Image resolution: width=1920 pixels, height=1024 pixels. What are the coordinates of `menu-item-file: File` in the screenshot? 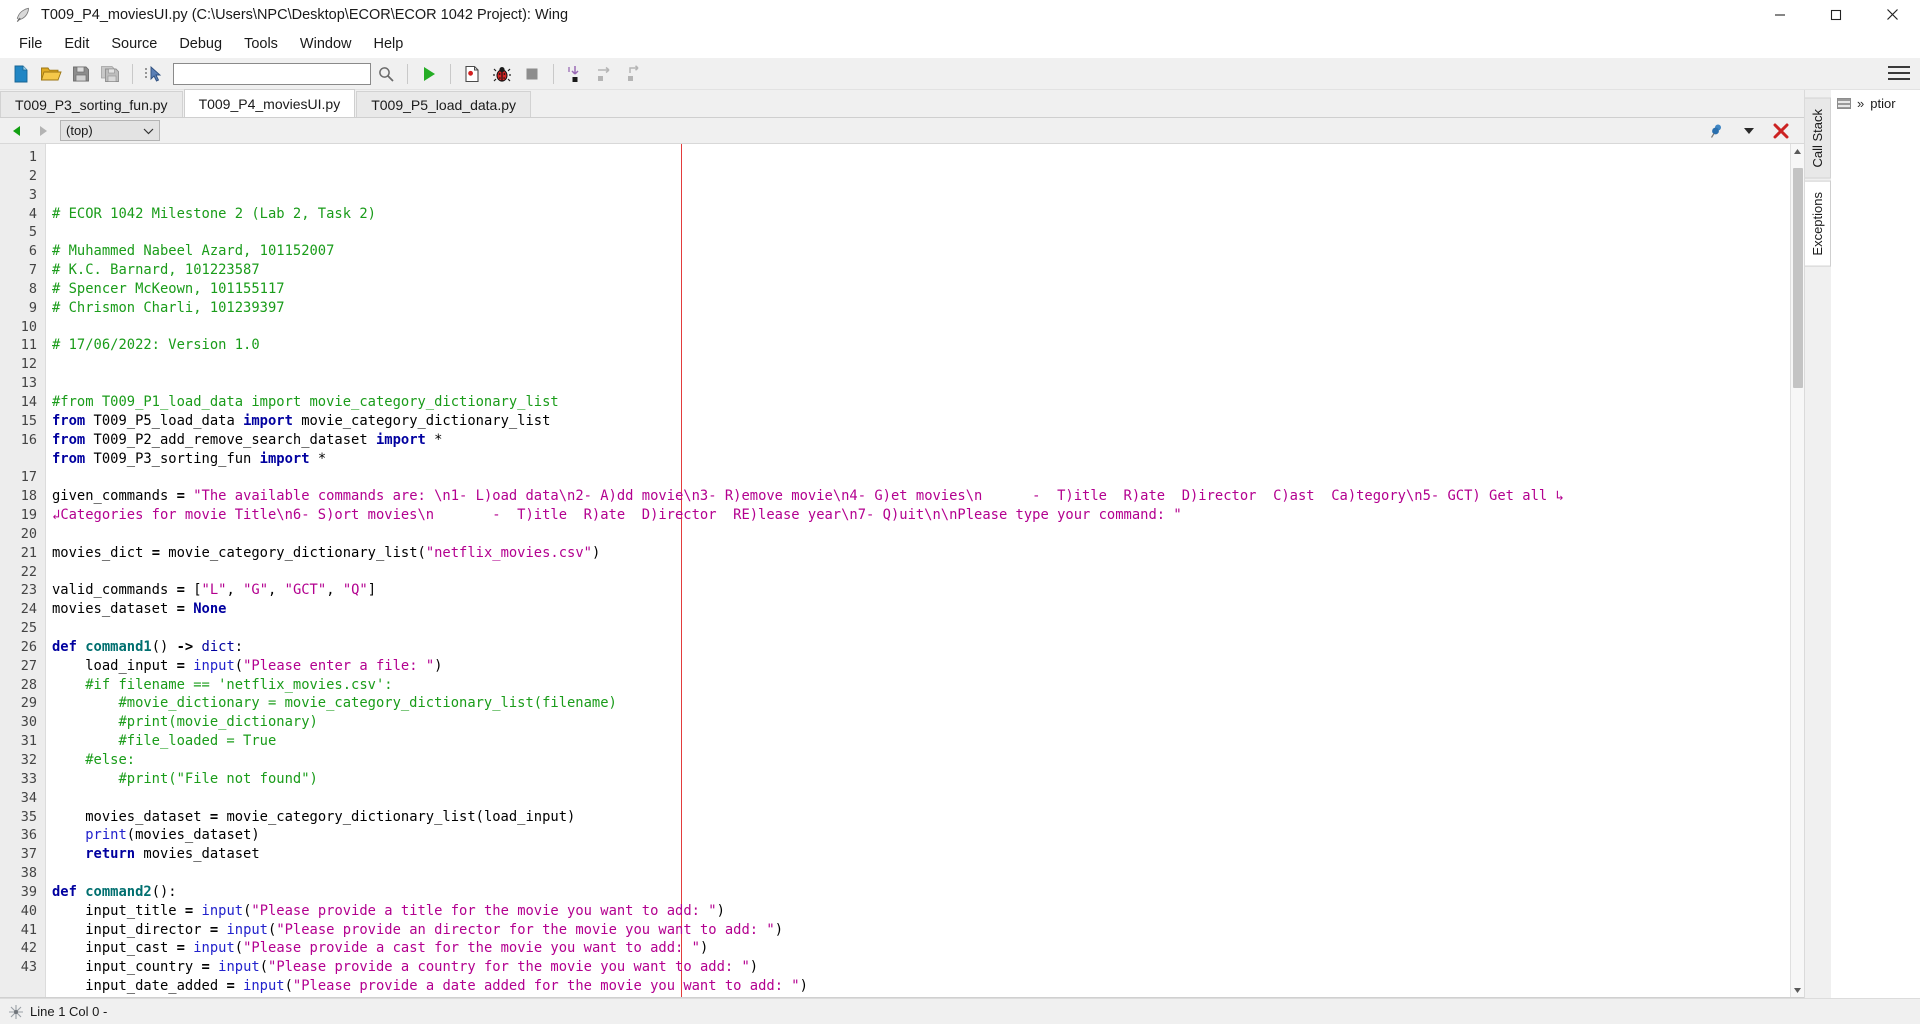 It's located at (30, 44).